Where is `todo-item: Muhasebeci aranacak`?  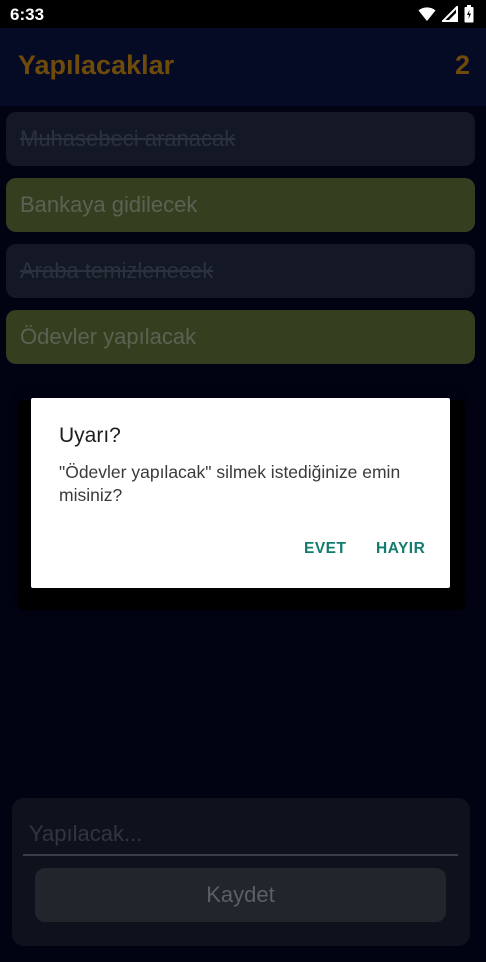
todo-item: Muhasebeci aranacak is located at coordinates (240, 139).